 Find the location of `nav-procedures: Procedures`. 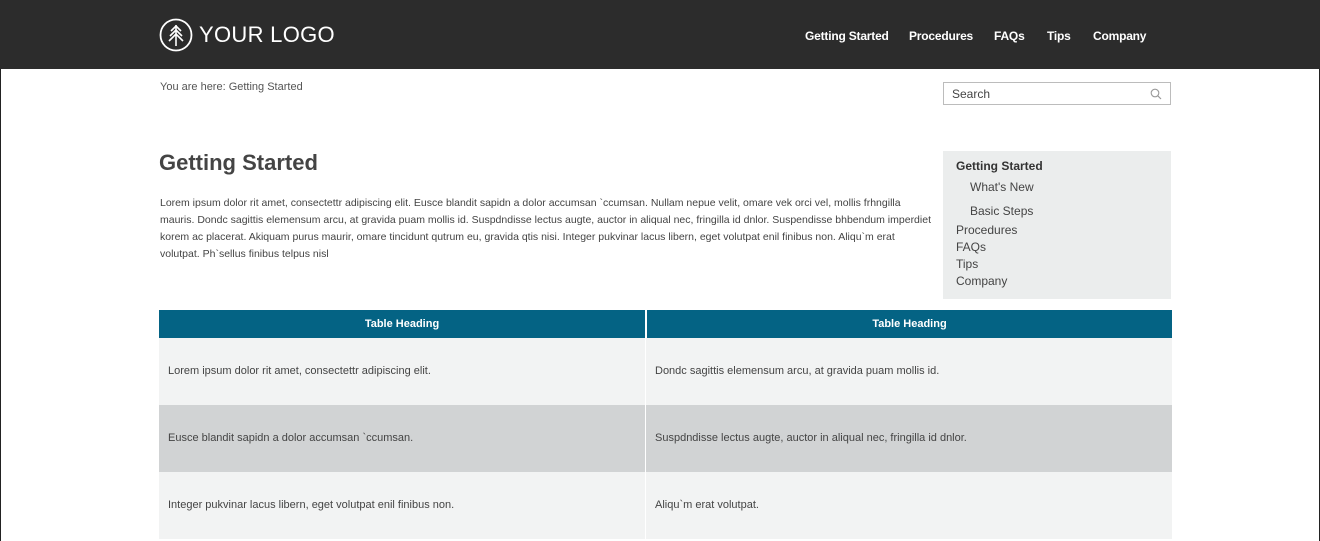

nav-procedures: Procedures is located at coordinates (941, 36).